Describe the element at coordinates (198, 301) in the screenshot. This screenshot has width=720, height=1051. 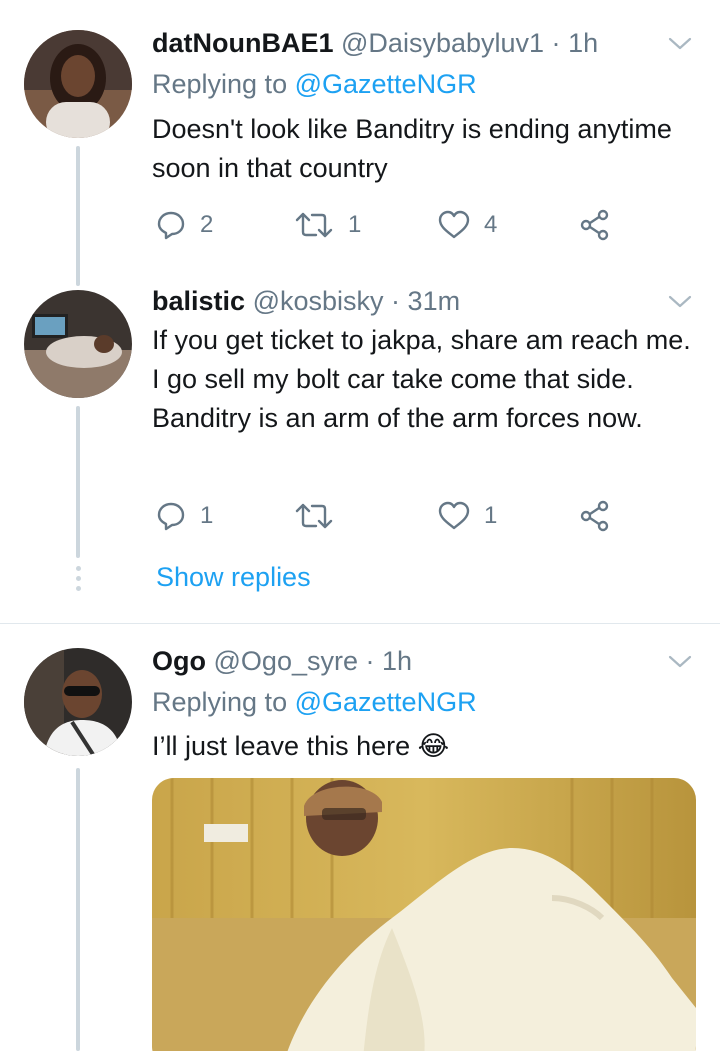
I see `display-name: balistic` at that location.